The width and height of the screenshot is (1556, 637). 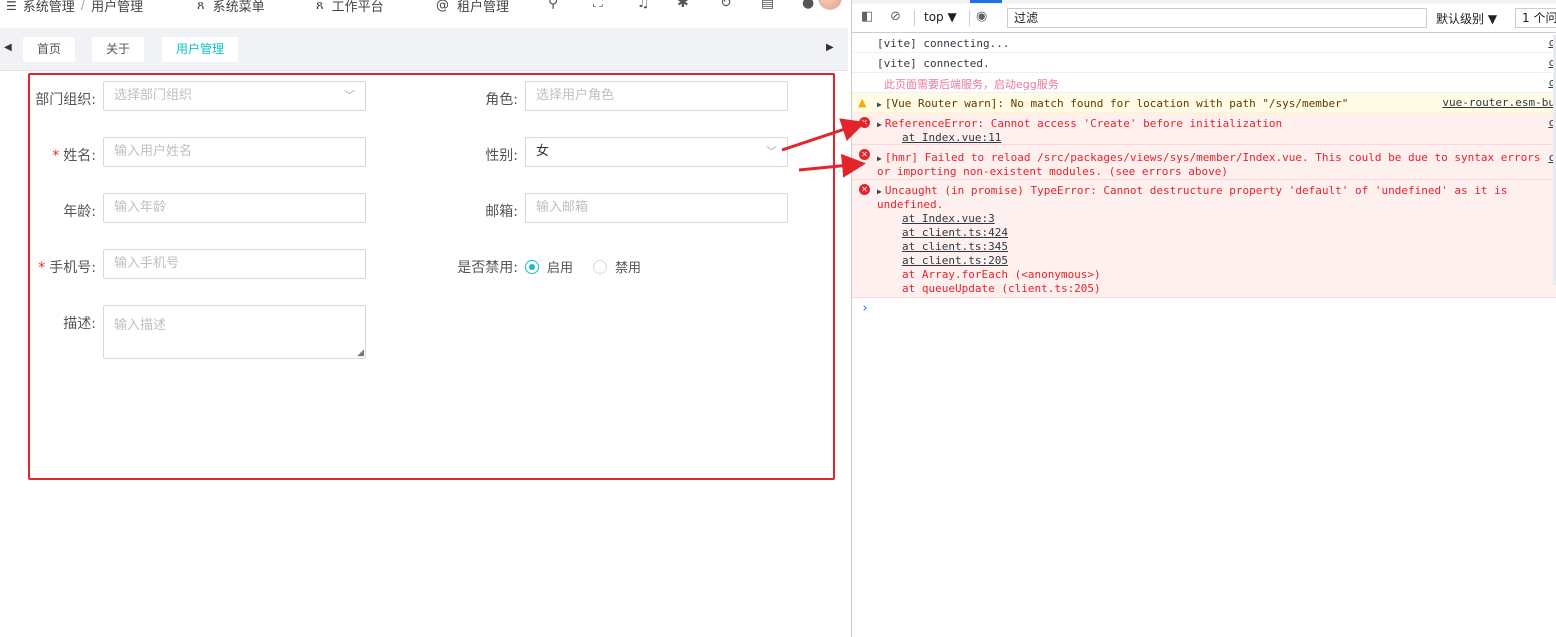 I want to click on stack-line: at Array.forEach (<anonymous>), so click(x=1001, y=274).